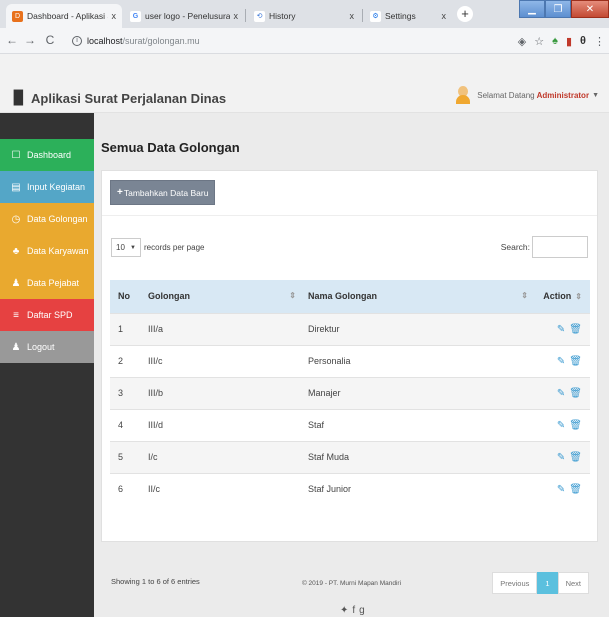  I want to click on sidebar-item-daftar-spd: ≡ Daftar SPD, so click(47, 315).